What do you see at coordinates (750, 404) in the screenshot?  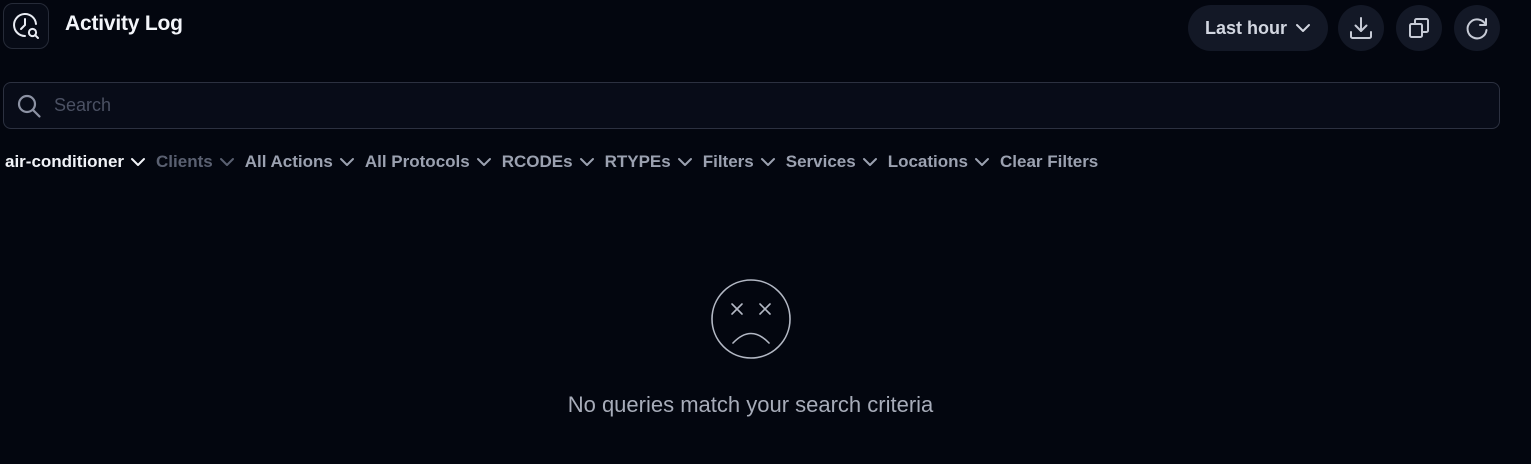 I see `empty-state-message: No queries match your search criteria` at bounding box center [750, 404].